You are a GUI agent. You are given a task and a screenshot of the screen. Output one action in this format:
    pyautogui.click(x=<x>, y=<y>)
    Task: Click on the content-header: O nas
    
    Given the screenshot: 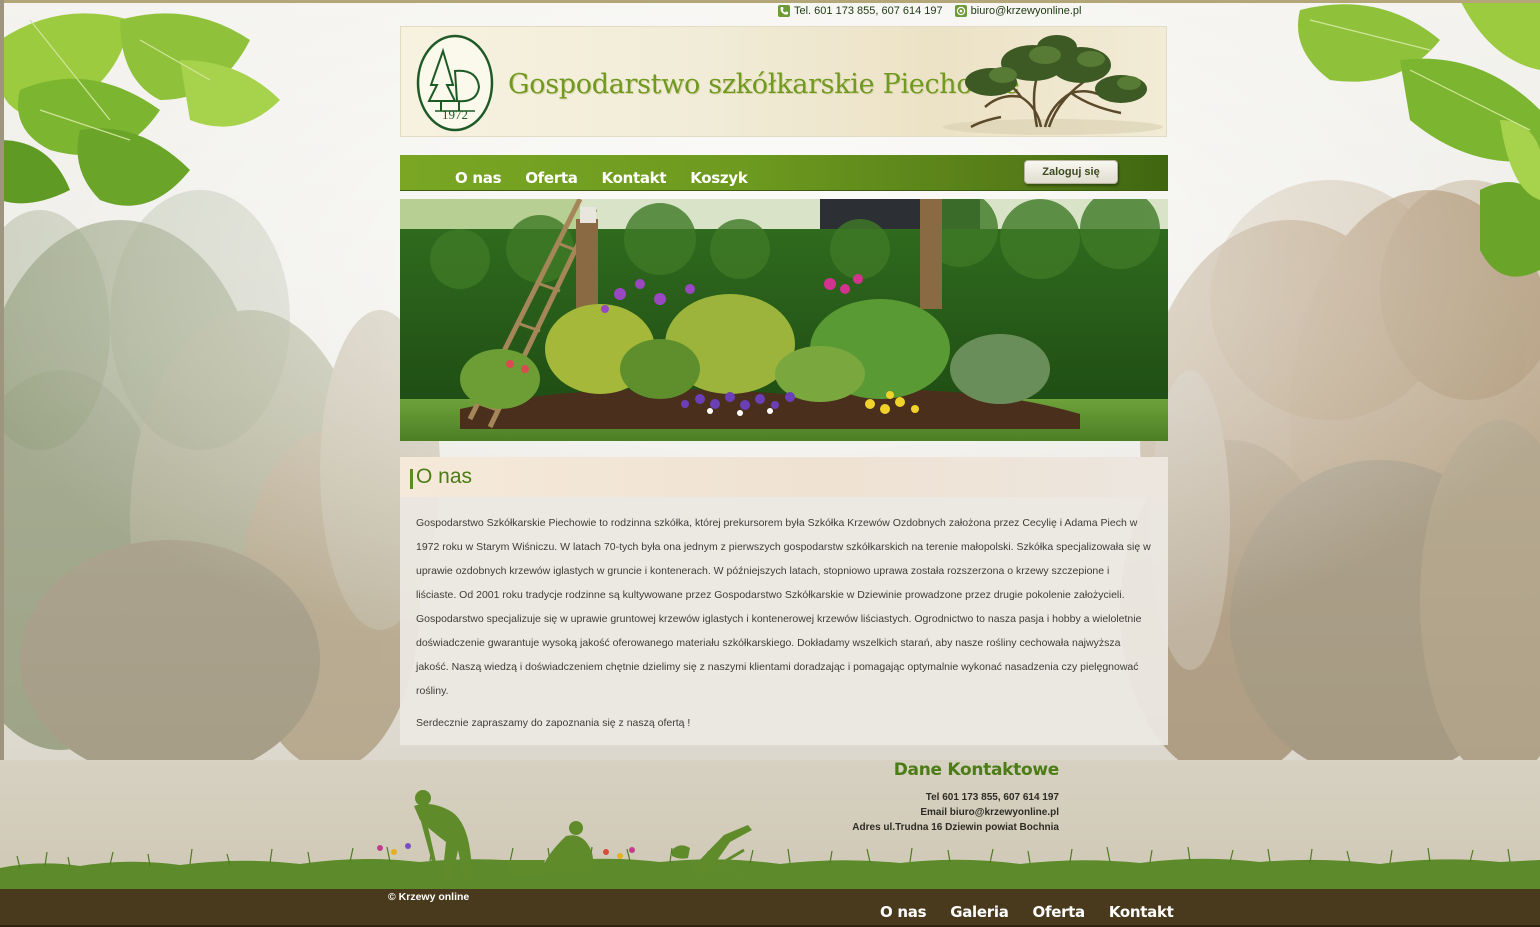 What is the action you would take?
    pyautogui.click(x=784, y=477)
    